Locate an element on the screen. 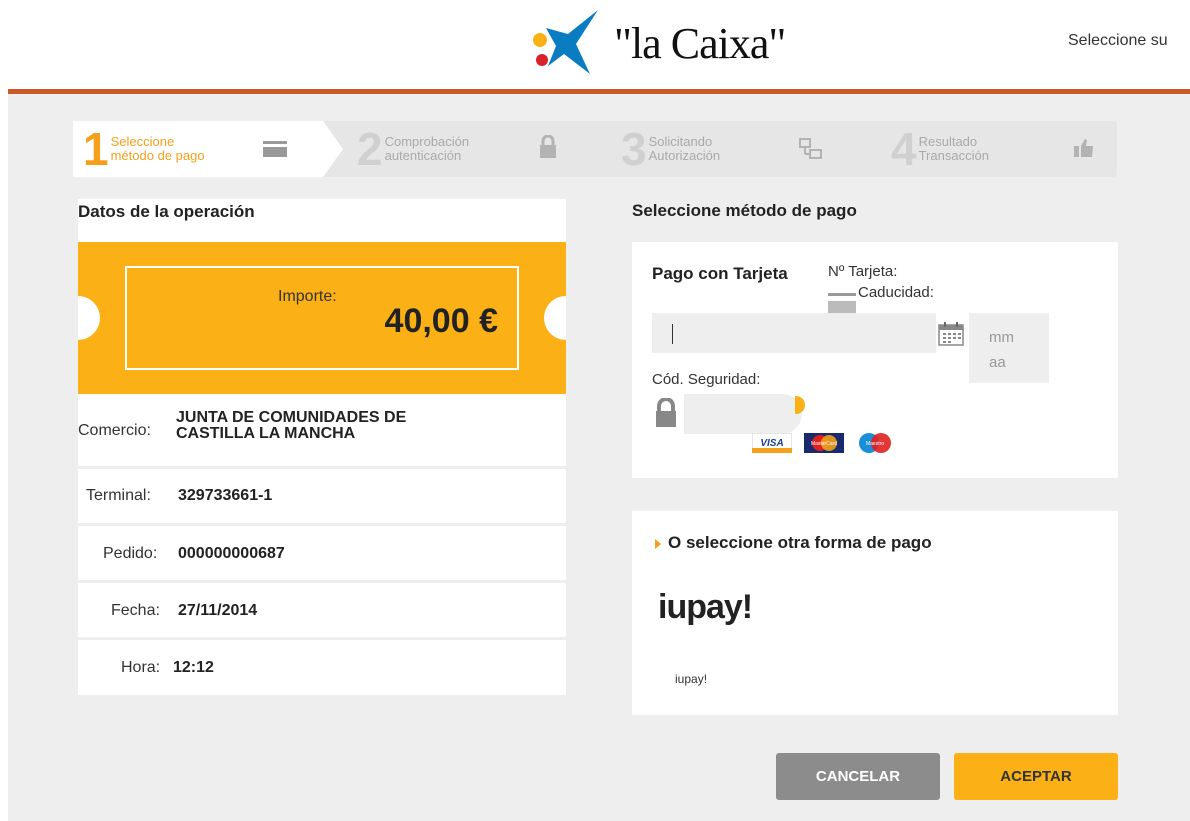  other-payment-title: O seleccione otra forma de pago is located at coordinates (800, 543).